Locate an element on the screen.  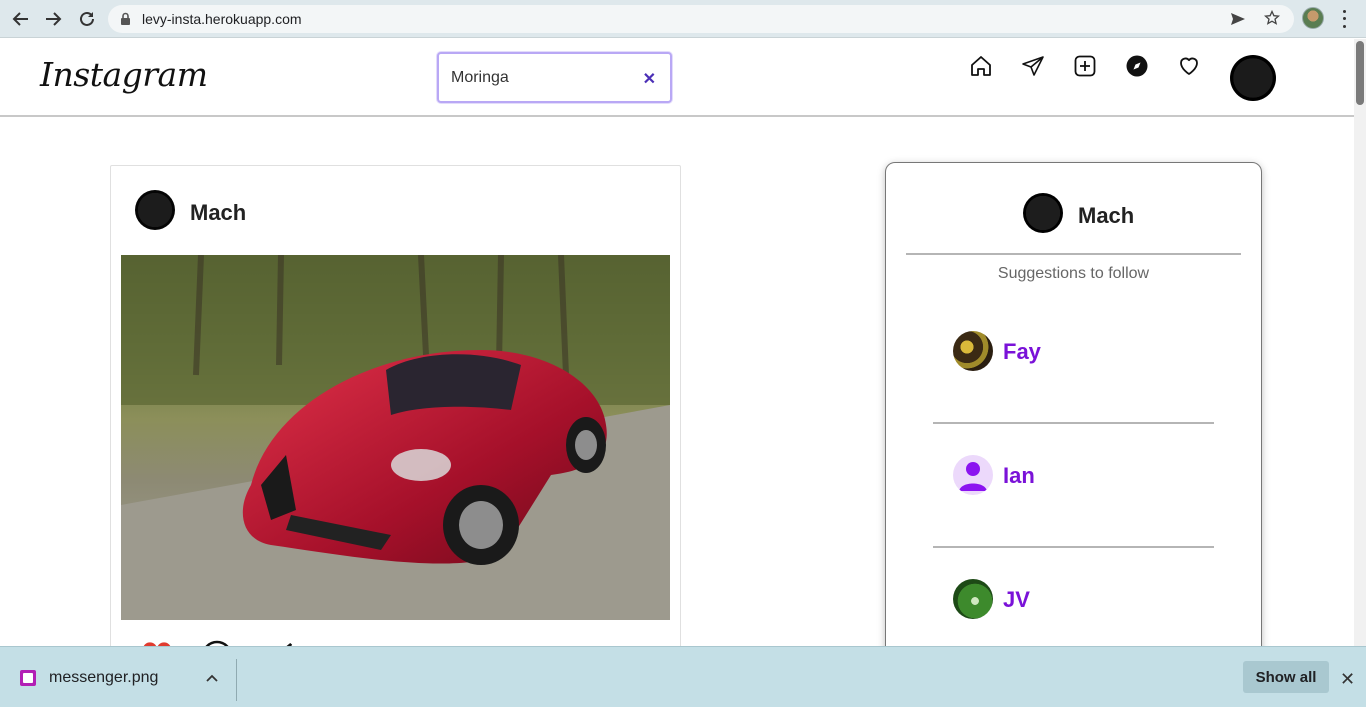
chevron-up-icon is located at coordinates (212, 680).